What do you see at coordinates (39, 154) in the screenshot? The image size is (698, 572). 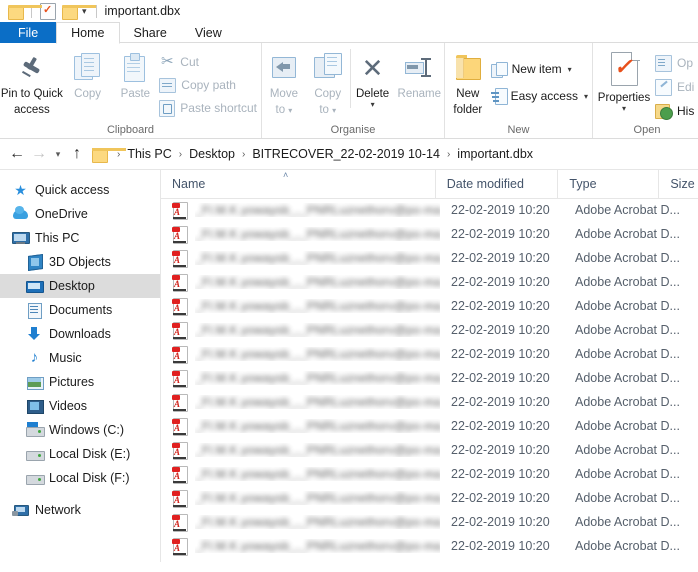 I see `forward-button: →` at bounding box center [39, 154].